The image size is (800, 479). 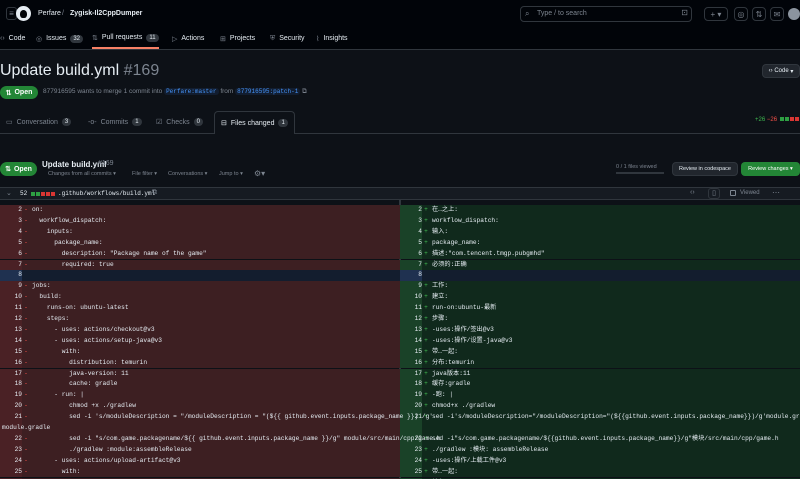 I want to click on review-changes-label: Review changes ▾, so click(x=770, y=169).